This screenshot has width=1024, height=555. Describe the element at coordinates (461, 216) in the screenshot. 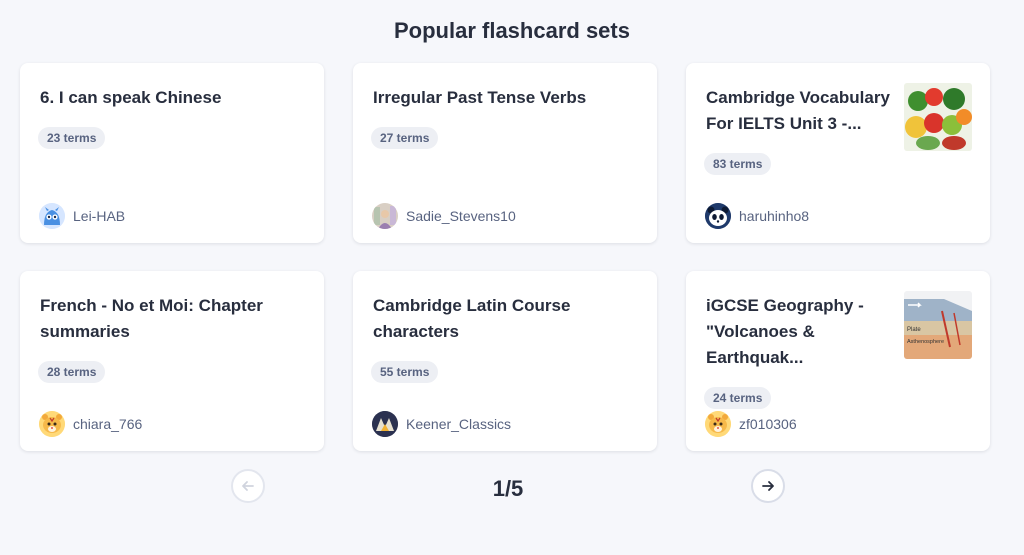

I see `author-name: Sadie_Stevens10` at that location.